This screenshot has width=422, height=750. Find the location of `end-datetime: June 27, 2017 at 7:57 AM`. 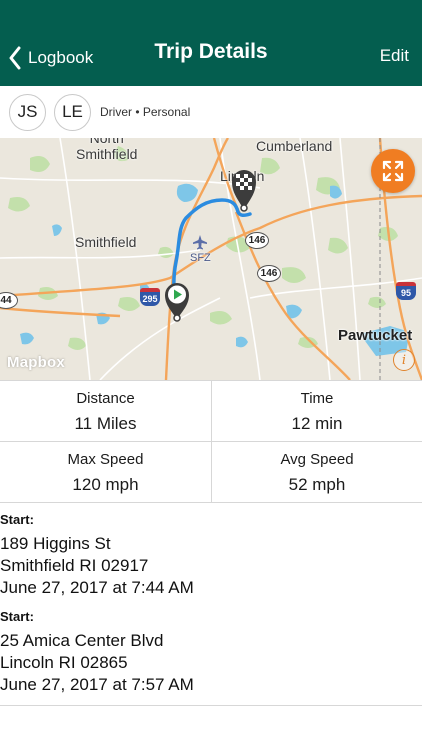

end-datetime: June 27, 2017 at 7:57 AM is located at coordinates (97, 684).